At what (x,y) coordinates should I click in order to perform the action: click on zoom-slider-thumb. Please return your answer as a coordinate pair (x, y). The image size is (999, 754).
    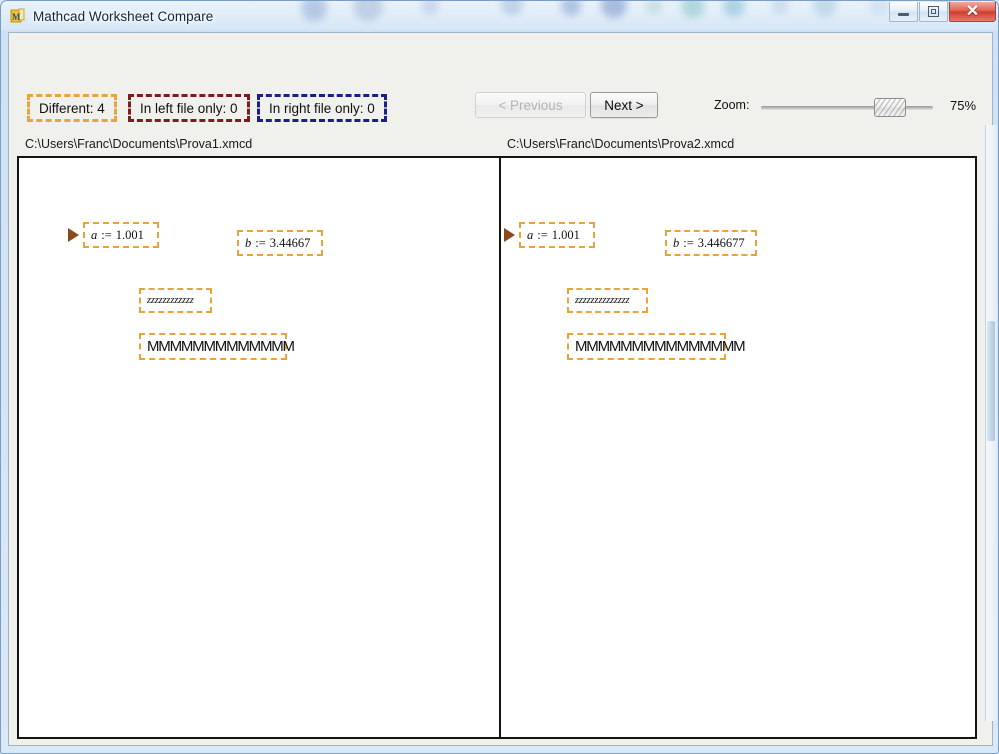
    Looking at the image, I should click on (890, 107).